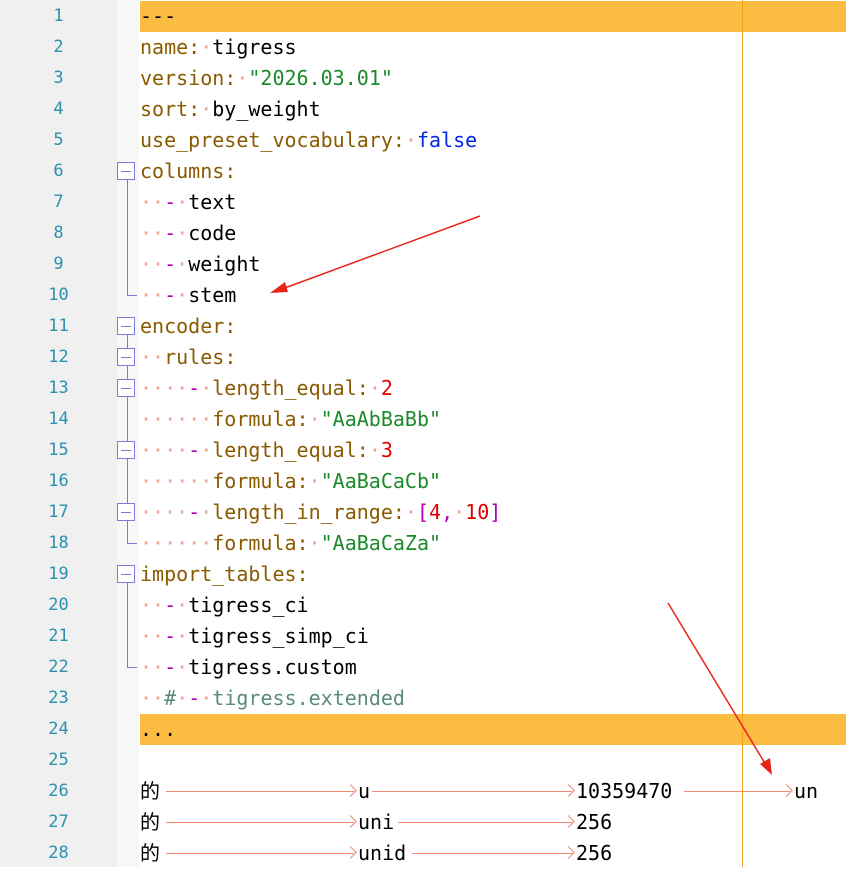 The image size is (846, 869). I want to click on list-item: tigress_simp_ci, so click(278, 636).